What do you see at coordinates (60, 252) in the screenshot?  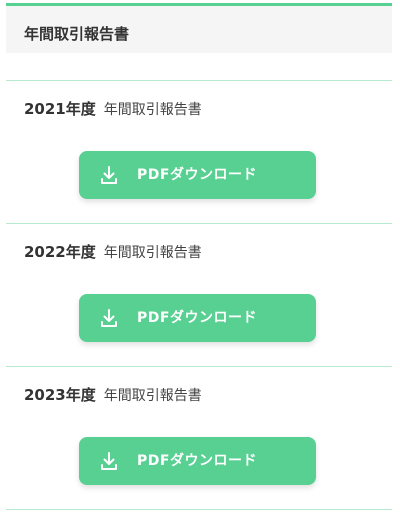 I see `report-year: 2022年度` at bounding box center [60, 252].